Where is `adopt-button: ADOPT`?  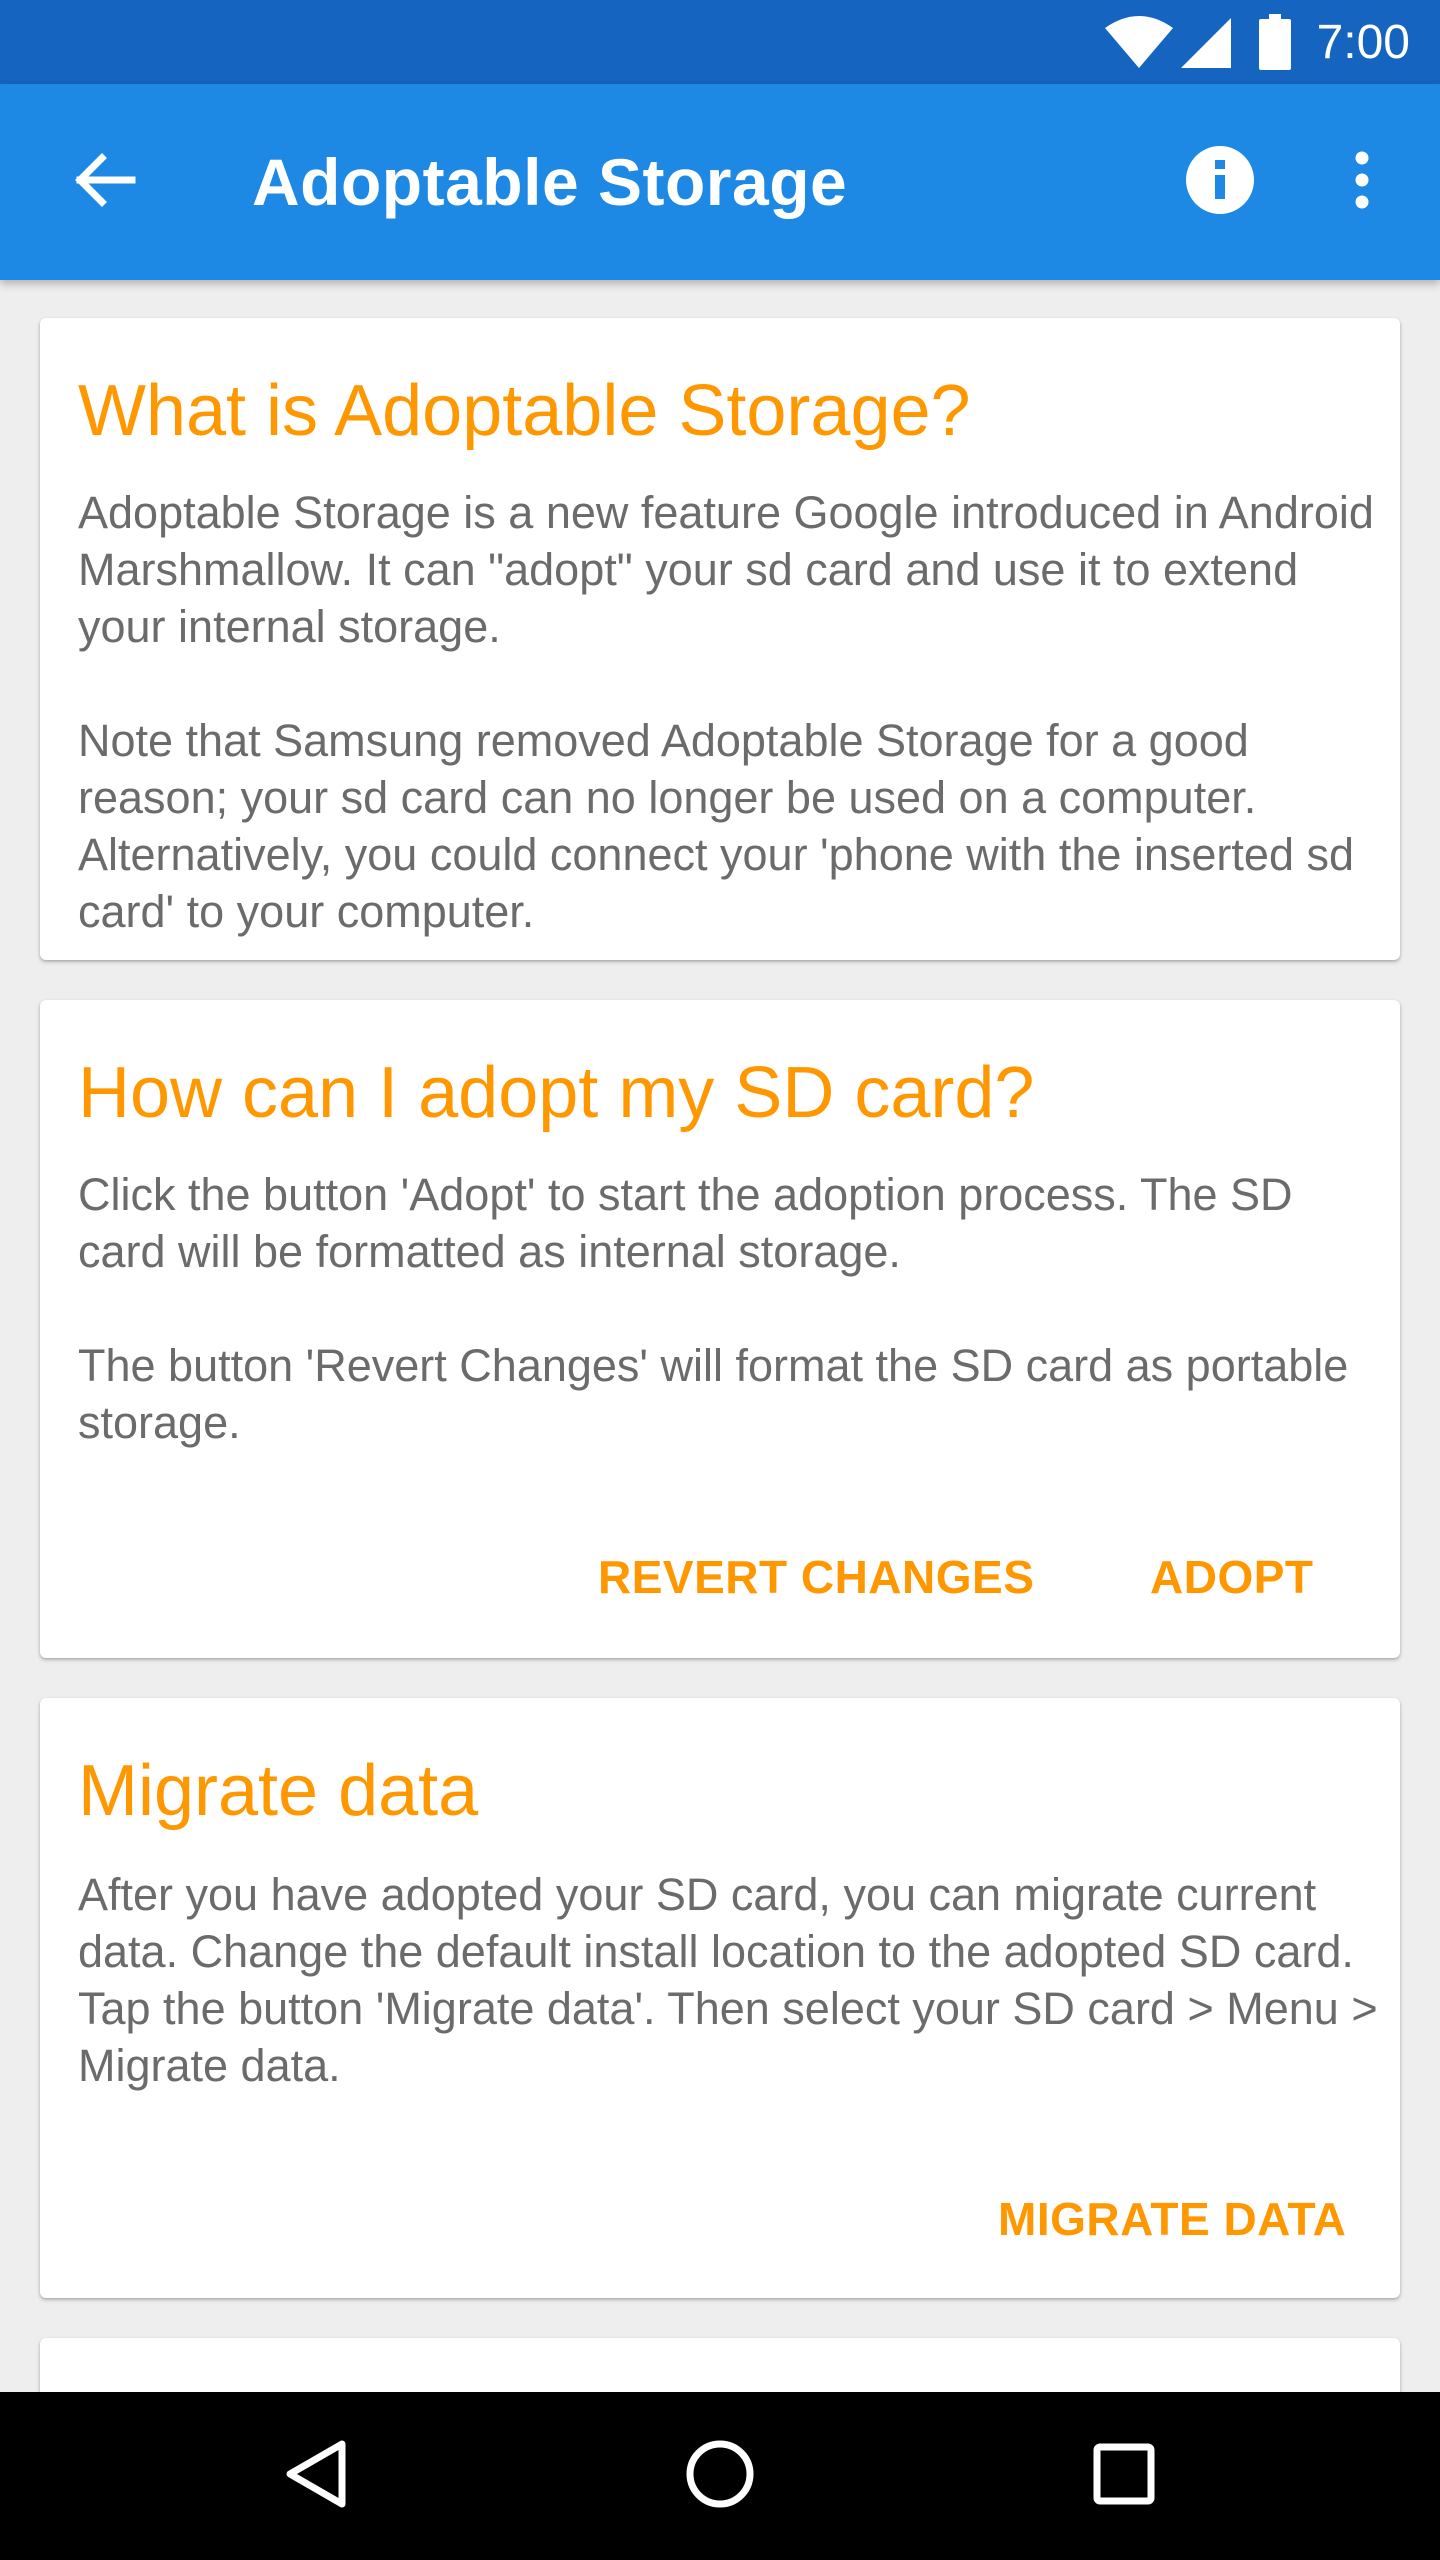 adopt-button: ADOPT is located at coordinates (1232, 1577).